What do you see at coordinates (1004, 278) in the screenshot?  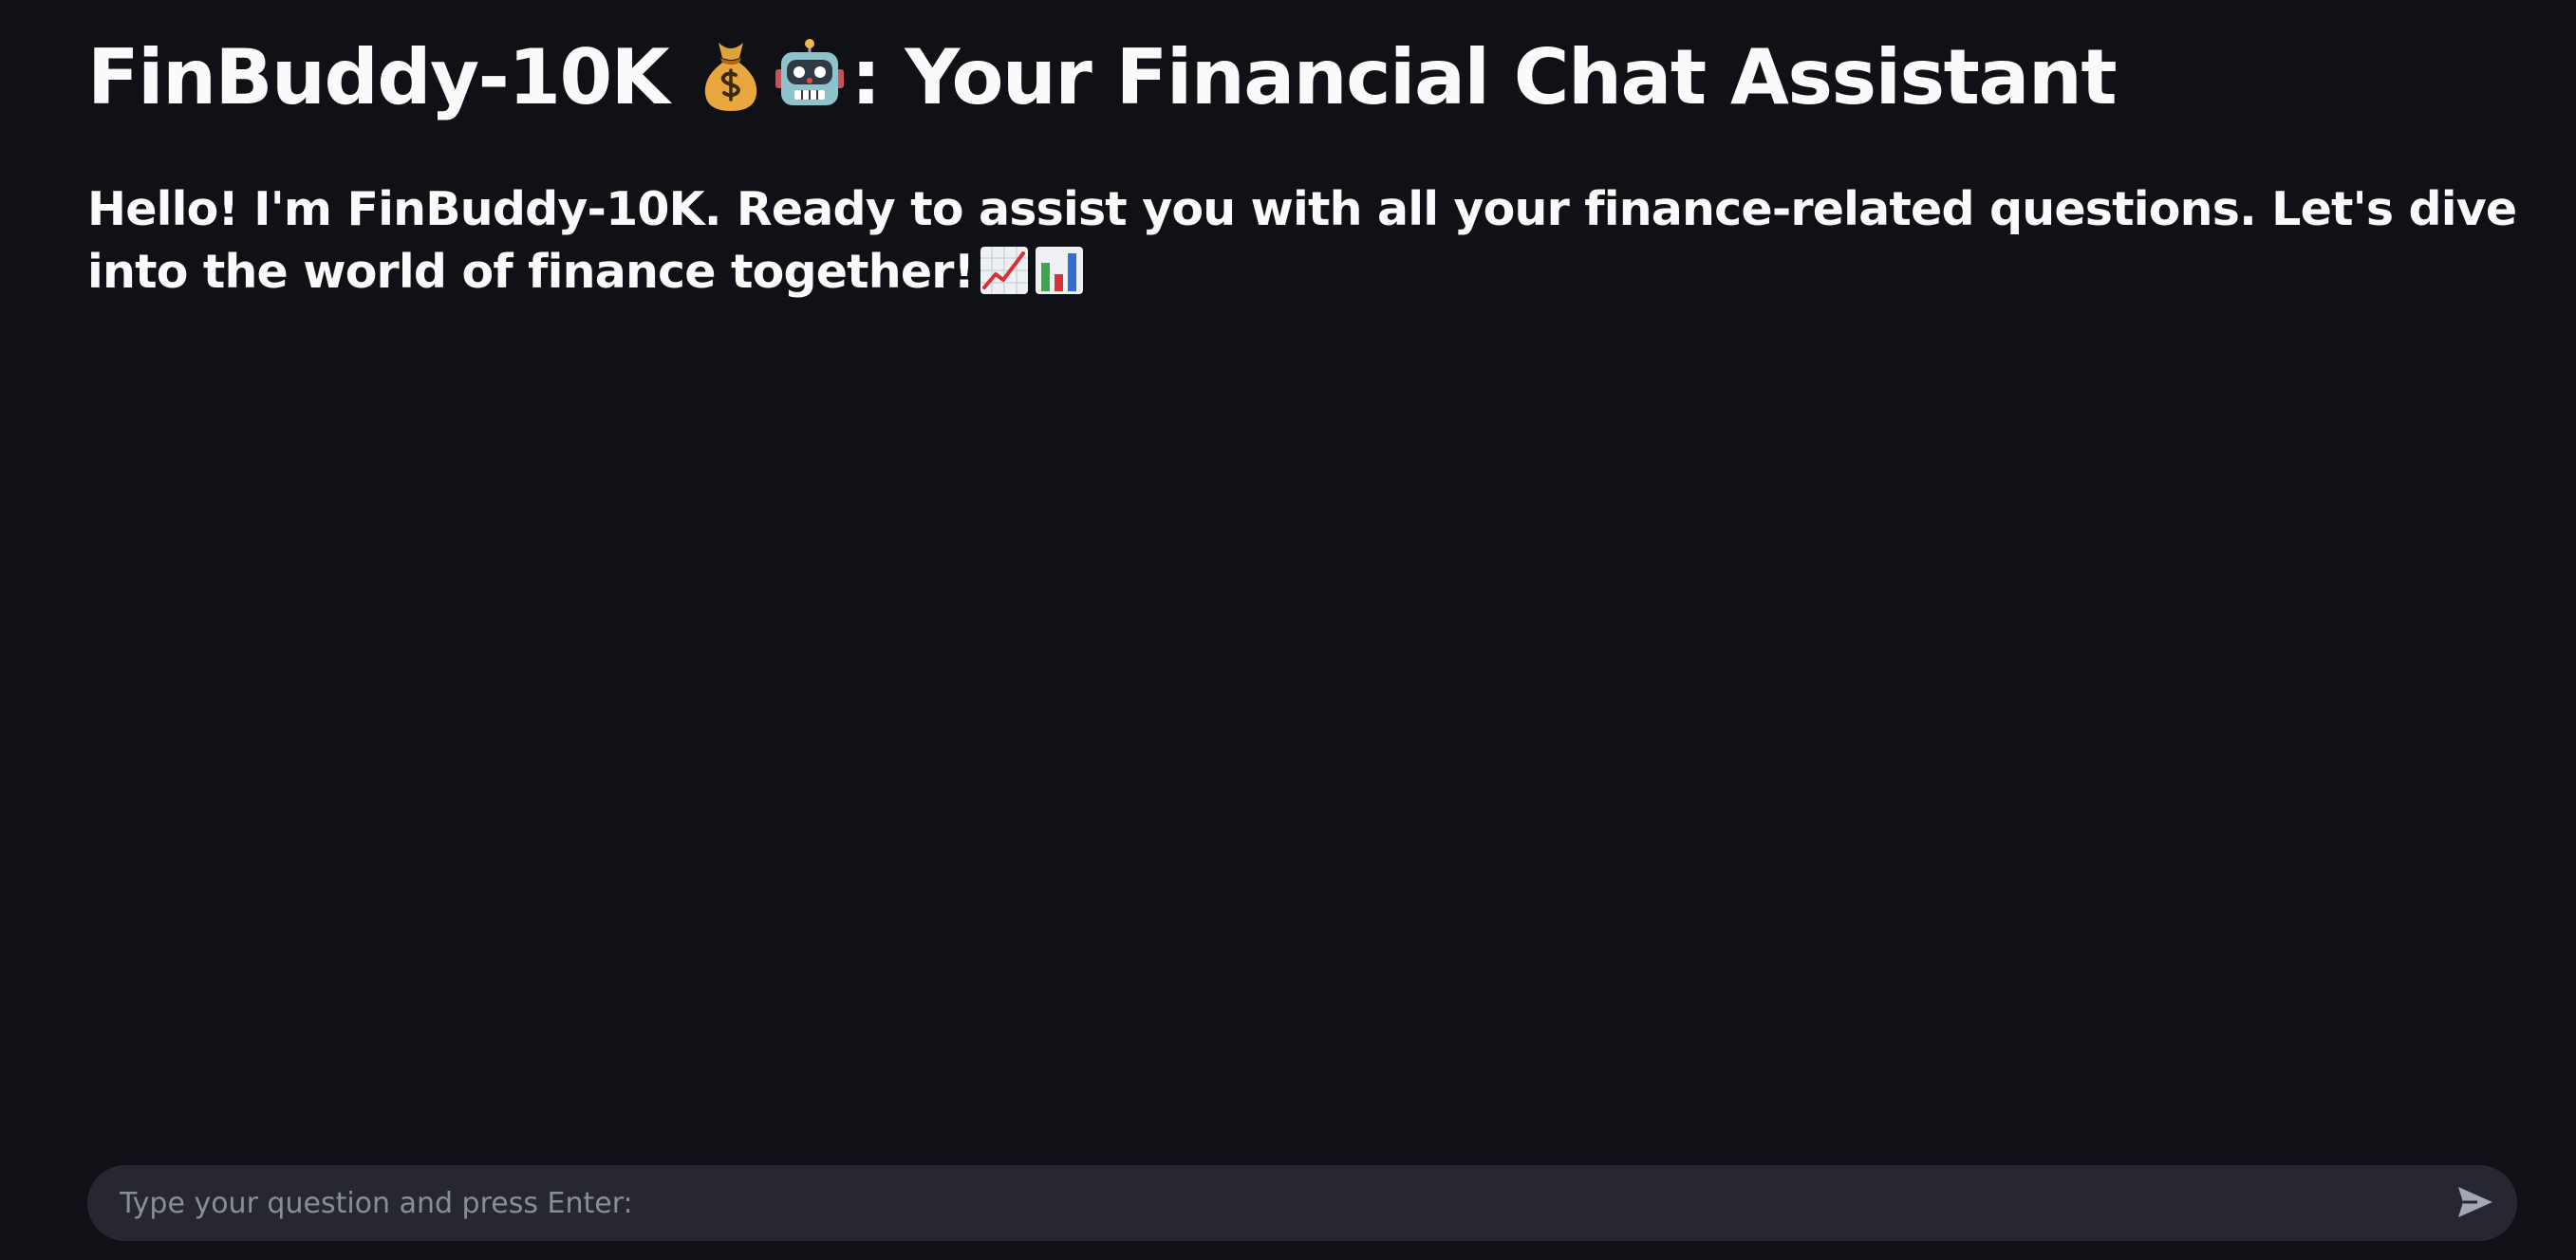 I see `chart-increasing-icon` at bounding box center [1004, 278].